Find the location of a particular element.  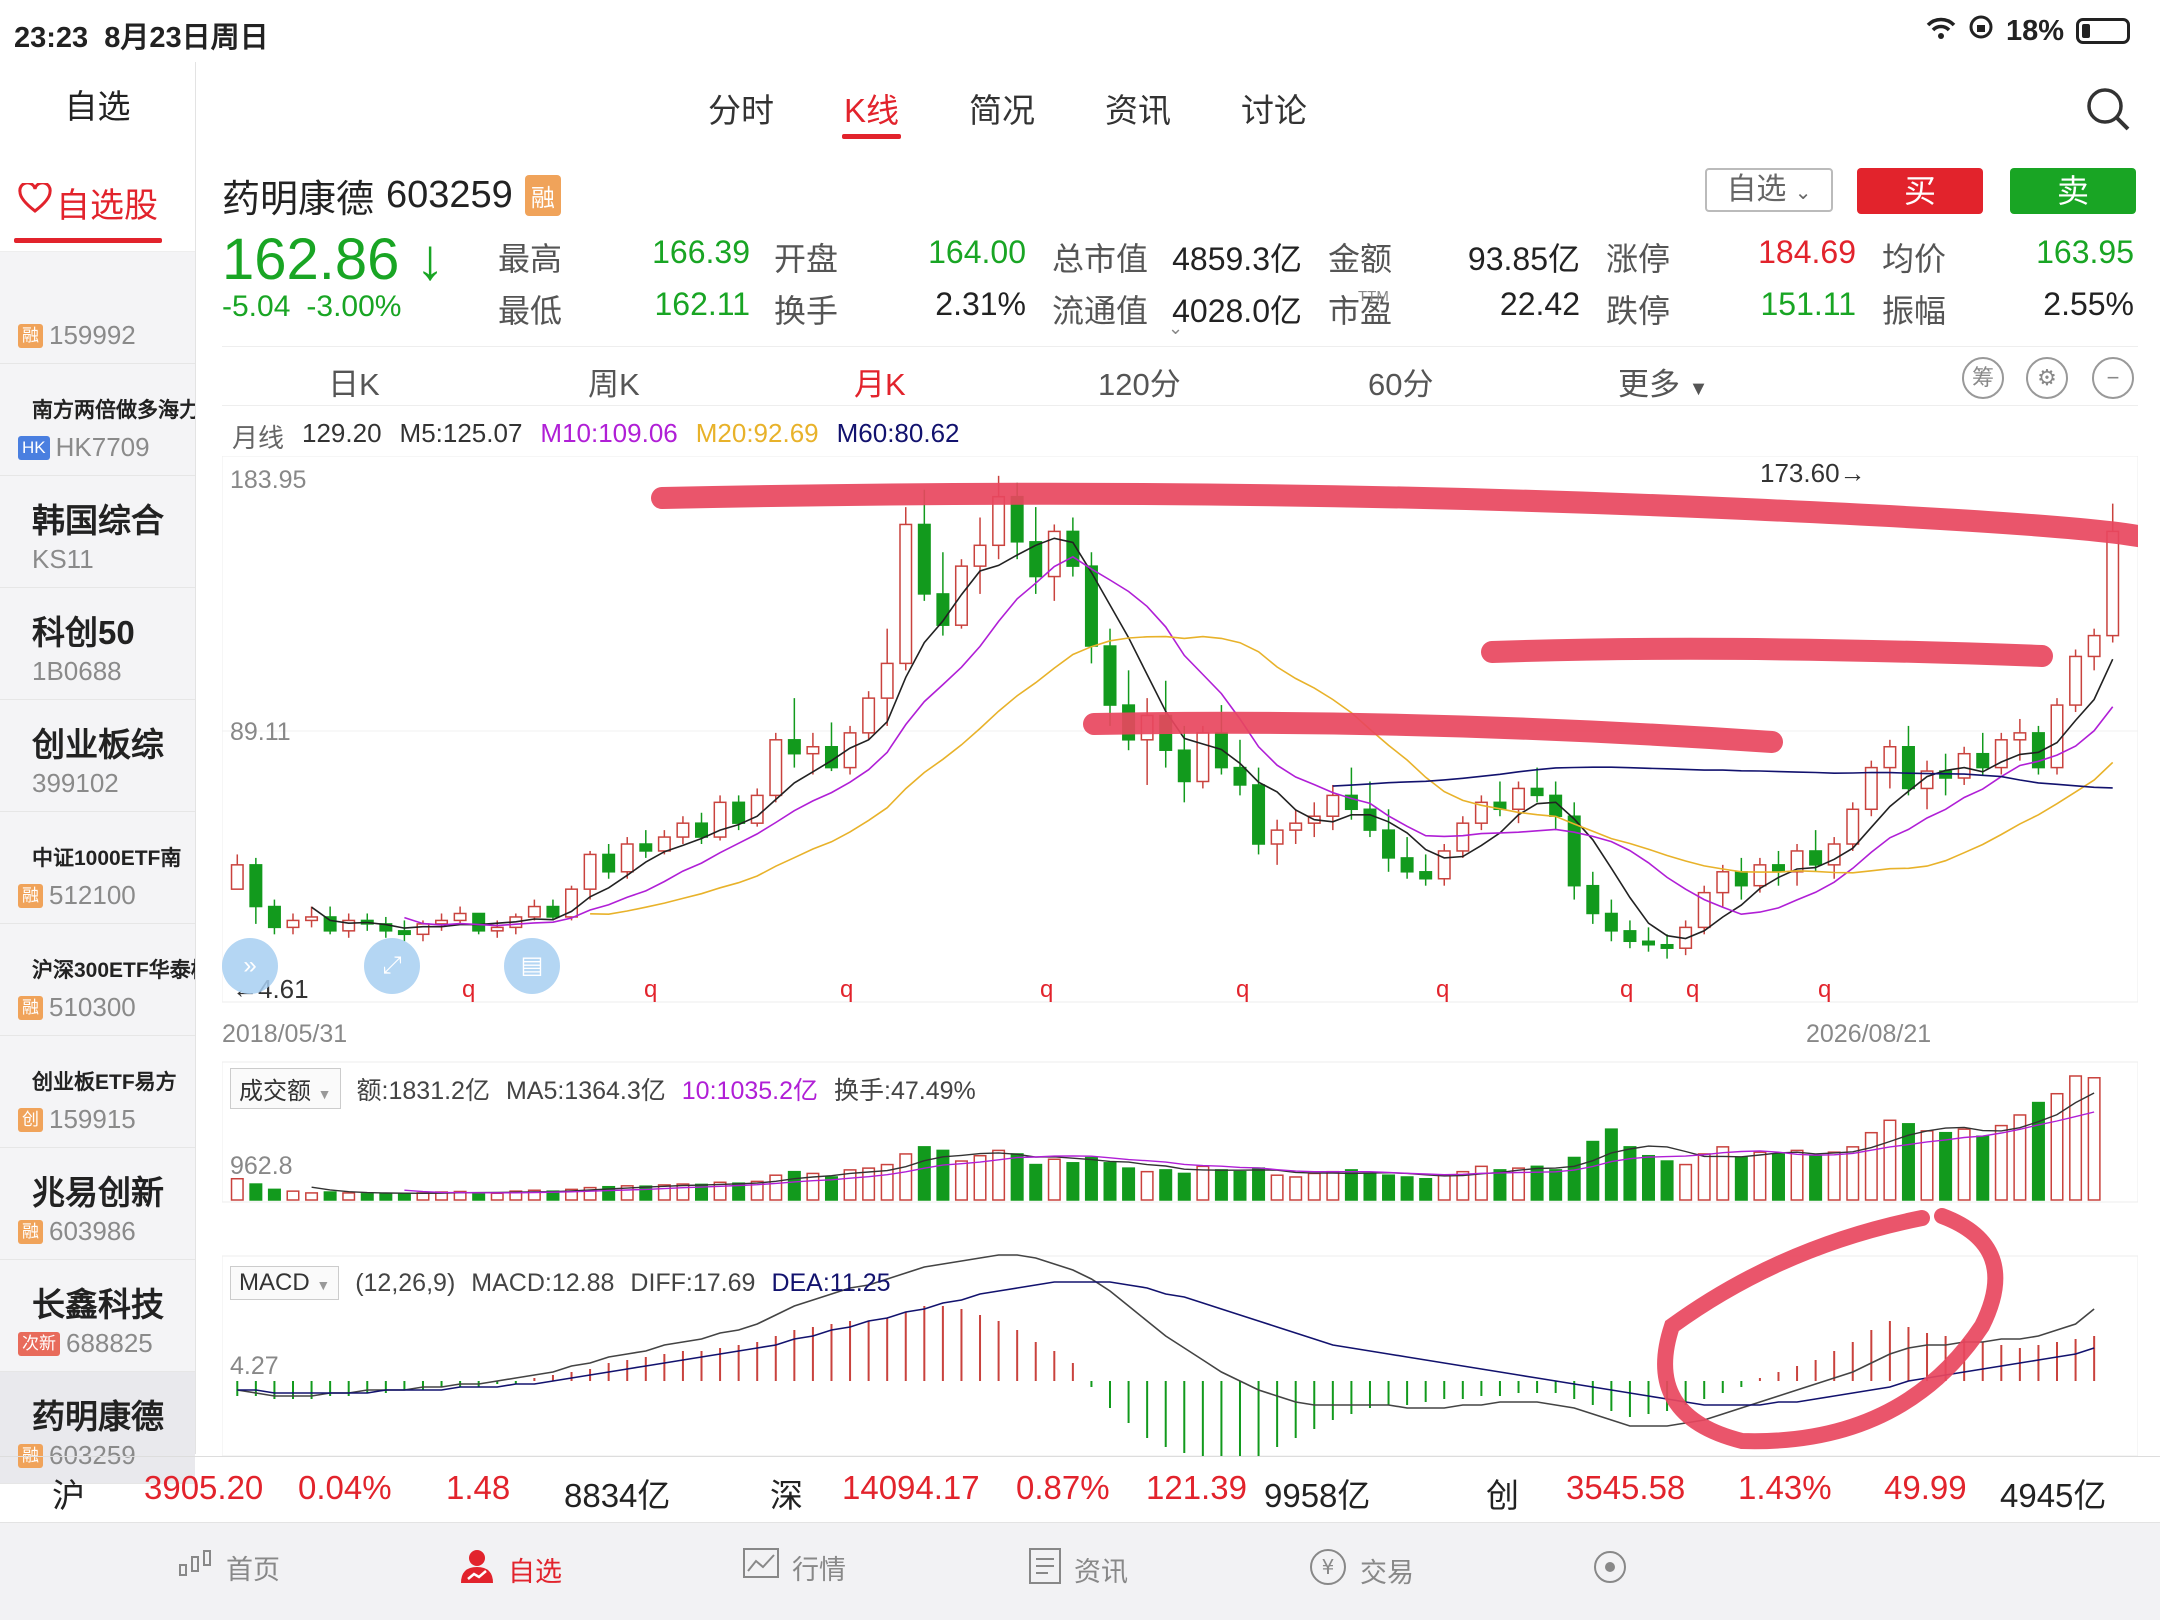

margin-badge: 融 is located at coordinates (542, 195).